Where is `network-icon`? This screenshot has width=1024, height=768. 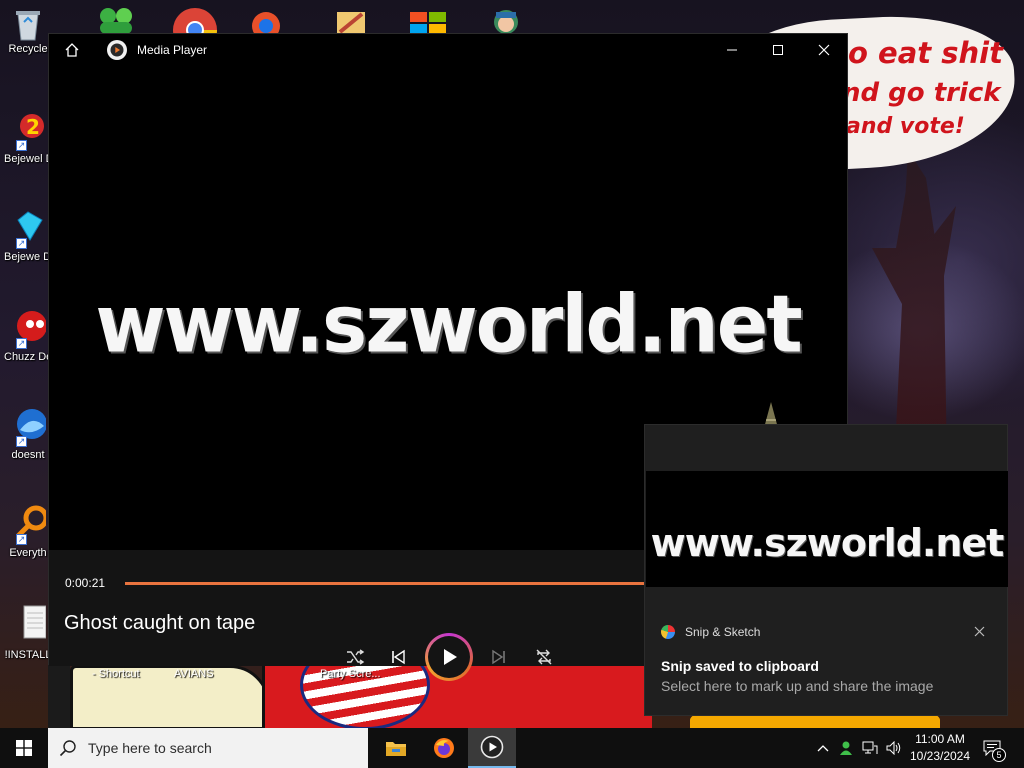
network-icon is located at coordinates (870, 747).